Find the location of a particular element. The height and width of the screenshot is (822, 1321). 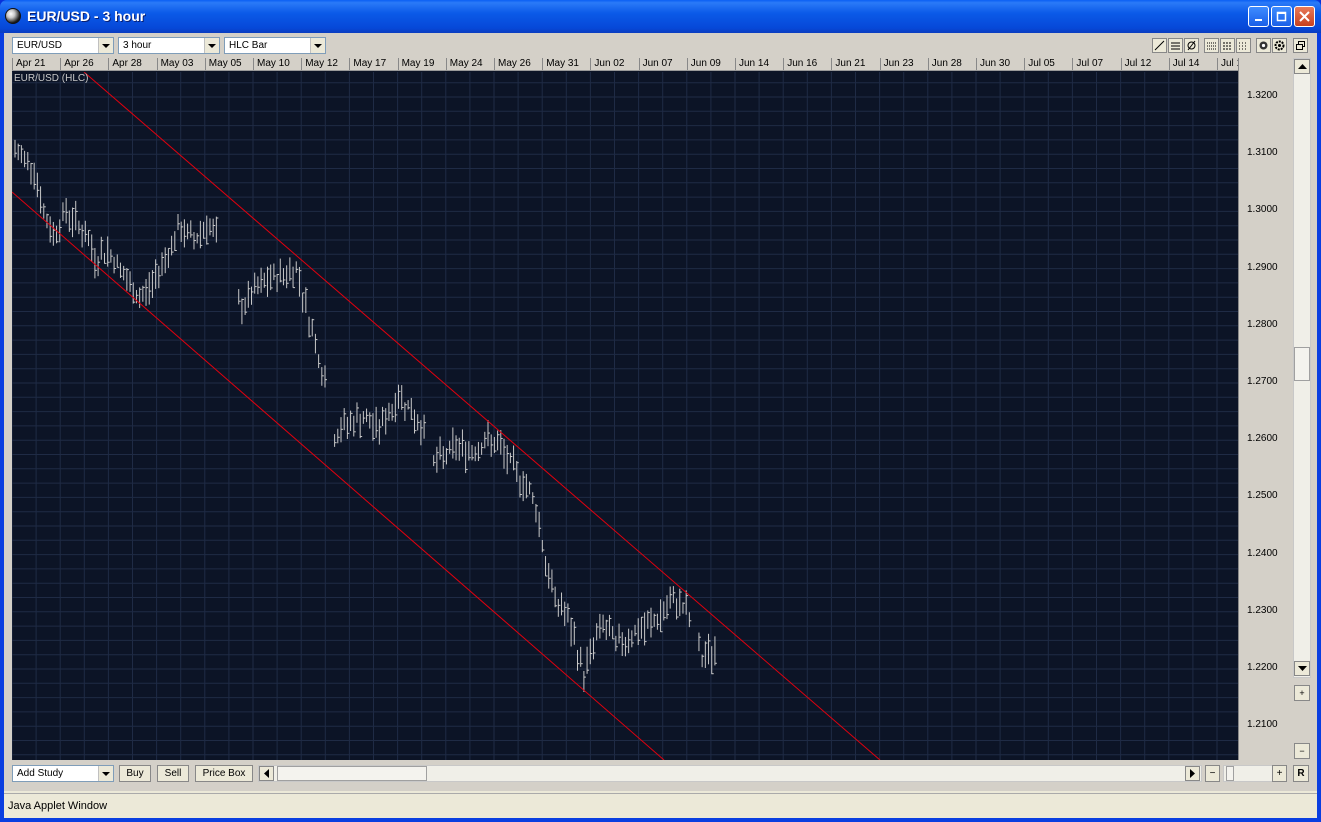

scroll-left-button is located at coordinates (266, 773).